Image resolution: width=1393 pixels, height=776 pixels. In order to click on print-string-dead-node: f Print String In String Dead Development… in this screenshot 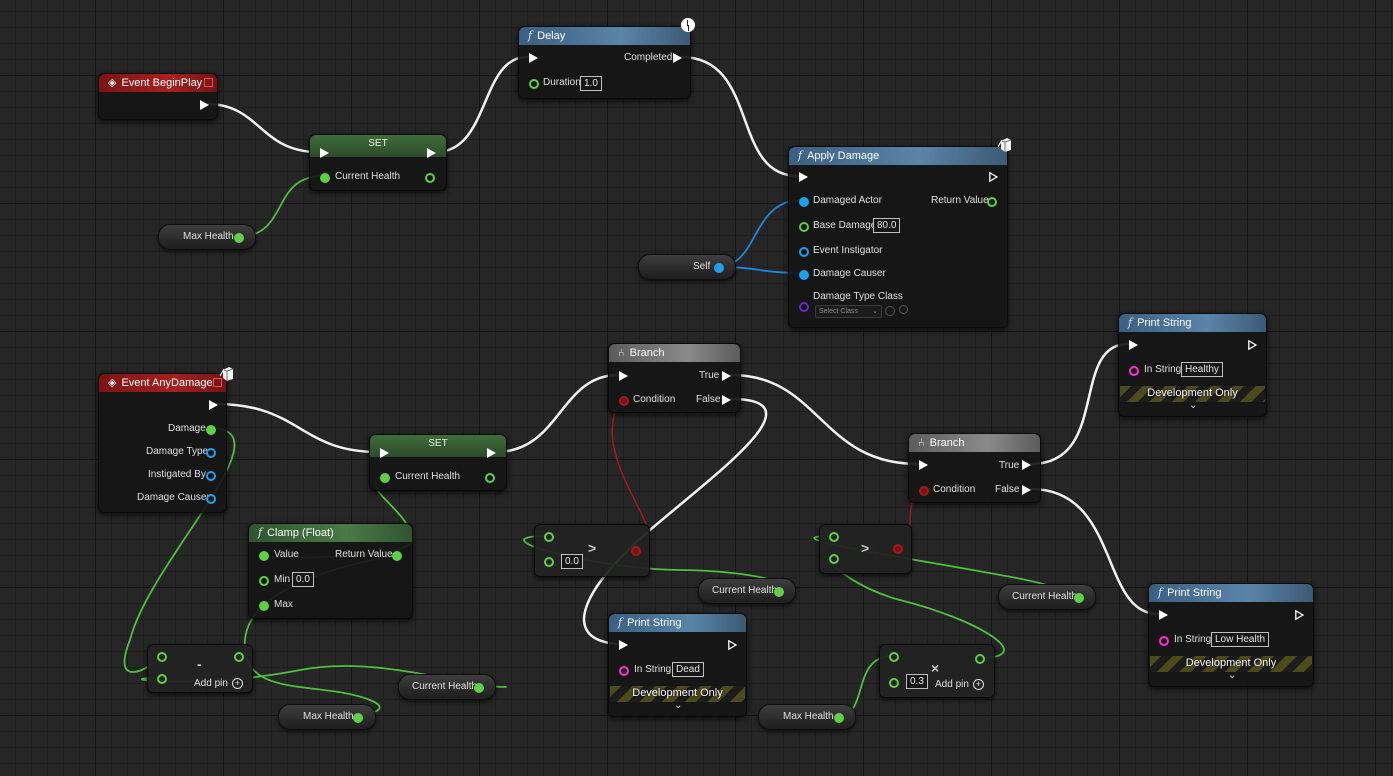, I will do `click(677, 665)`.